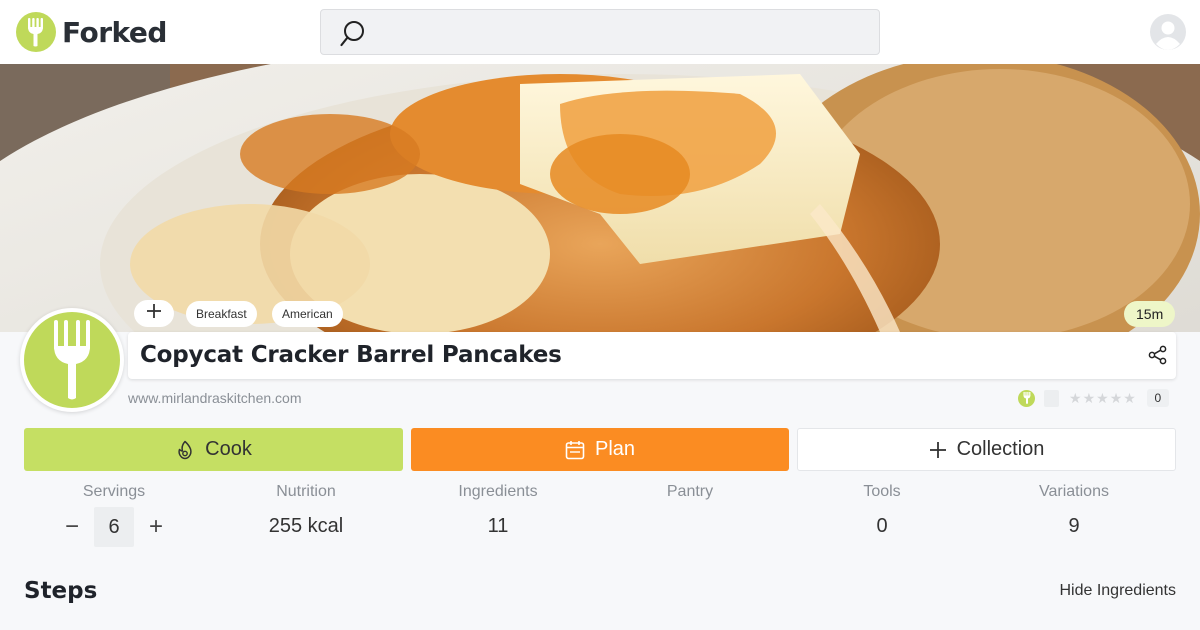  I want to click on stat-pantry: Pantry, so click(690, 492).